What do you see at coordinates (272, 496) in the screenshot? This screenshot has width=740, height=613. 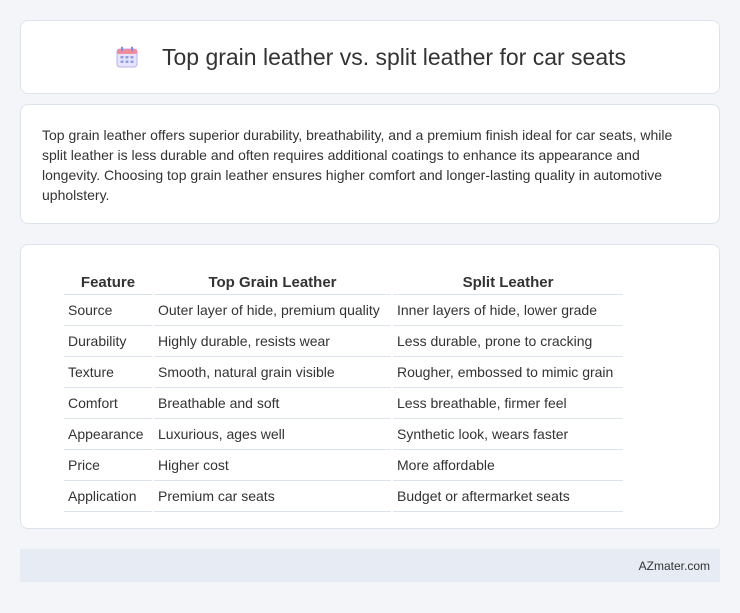 I see `row-top-grain: Premium car seats` at bounding box center [272, 496].